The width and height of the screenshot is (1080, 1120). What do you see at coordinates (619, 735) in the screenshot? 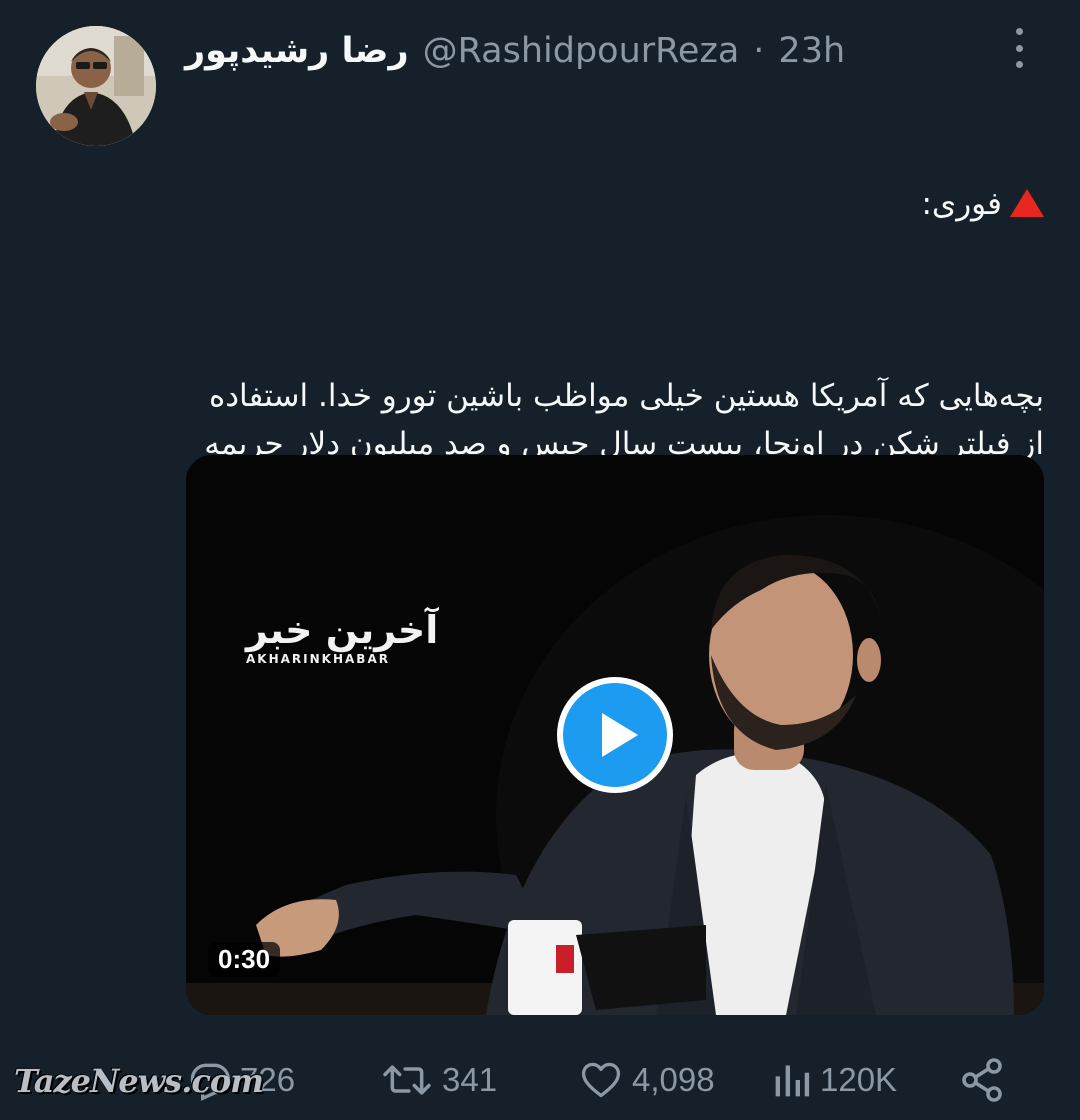
I see `play-triangle` at bounding box center [619, 735].